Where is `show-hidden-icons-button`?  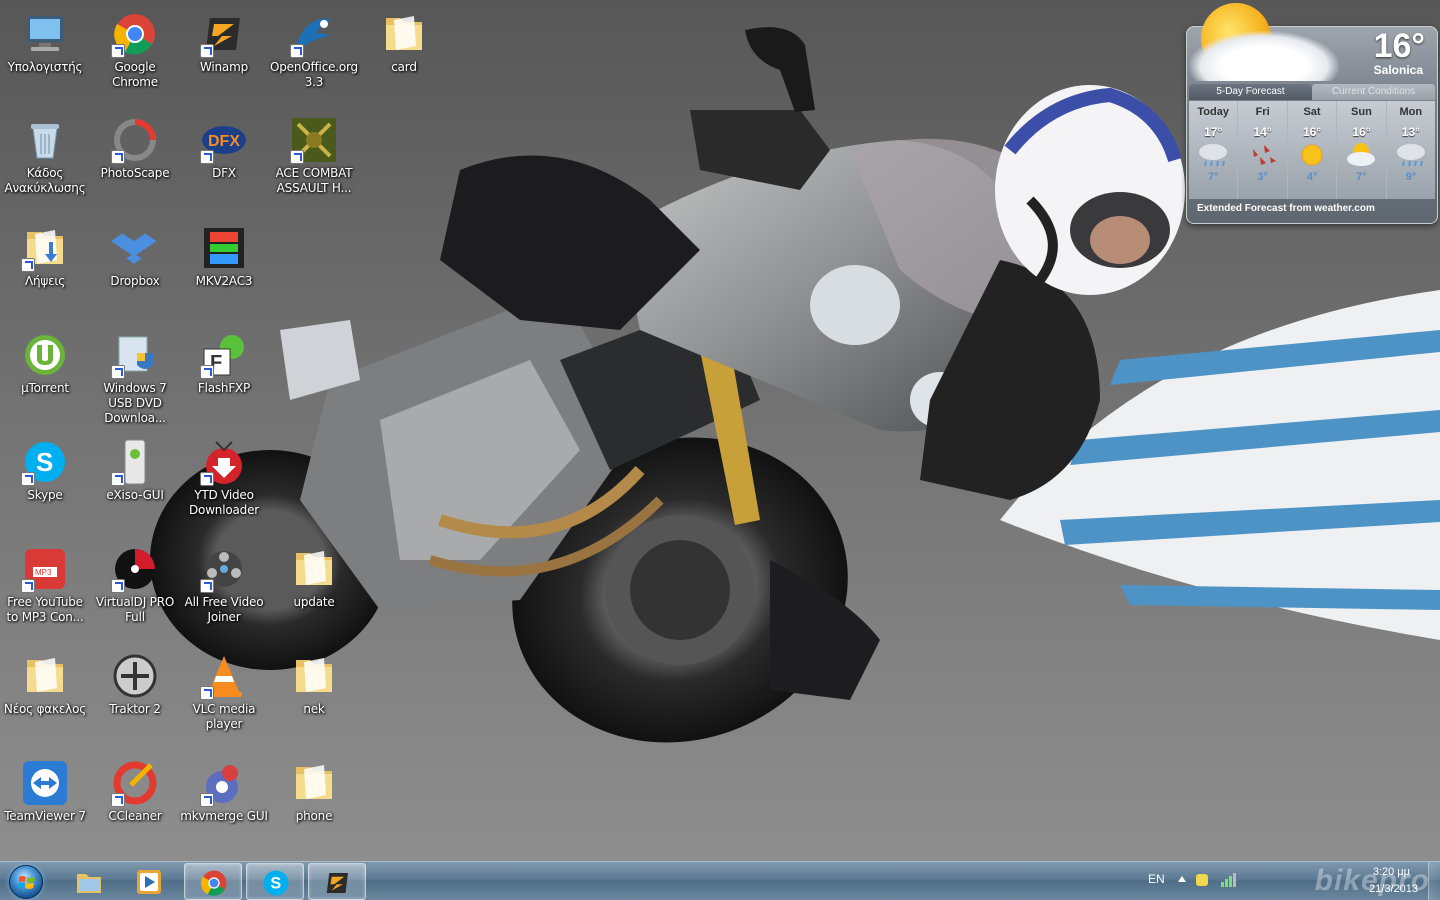 show-hidden-icons-button is located at coordinates (1182, 879).